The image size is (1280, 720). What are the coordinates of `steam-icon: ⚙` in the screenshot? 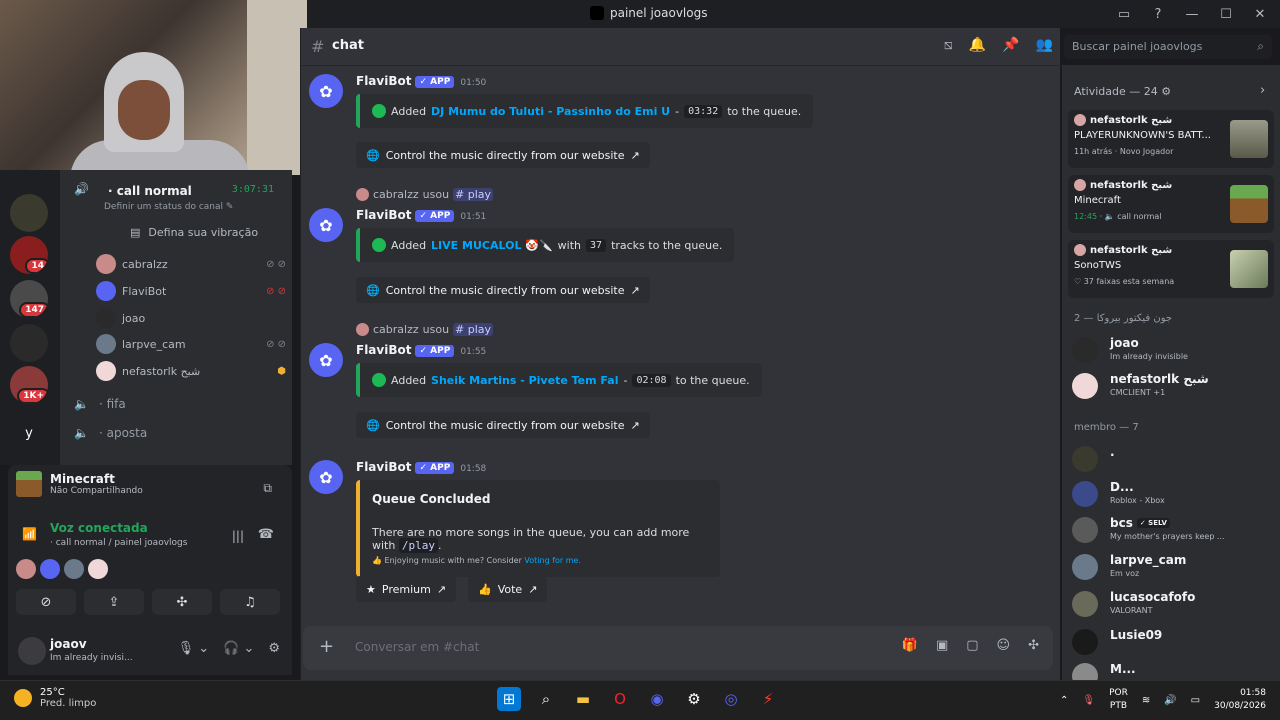 It's located at (694, 699).